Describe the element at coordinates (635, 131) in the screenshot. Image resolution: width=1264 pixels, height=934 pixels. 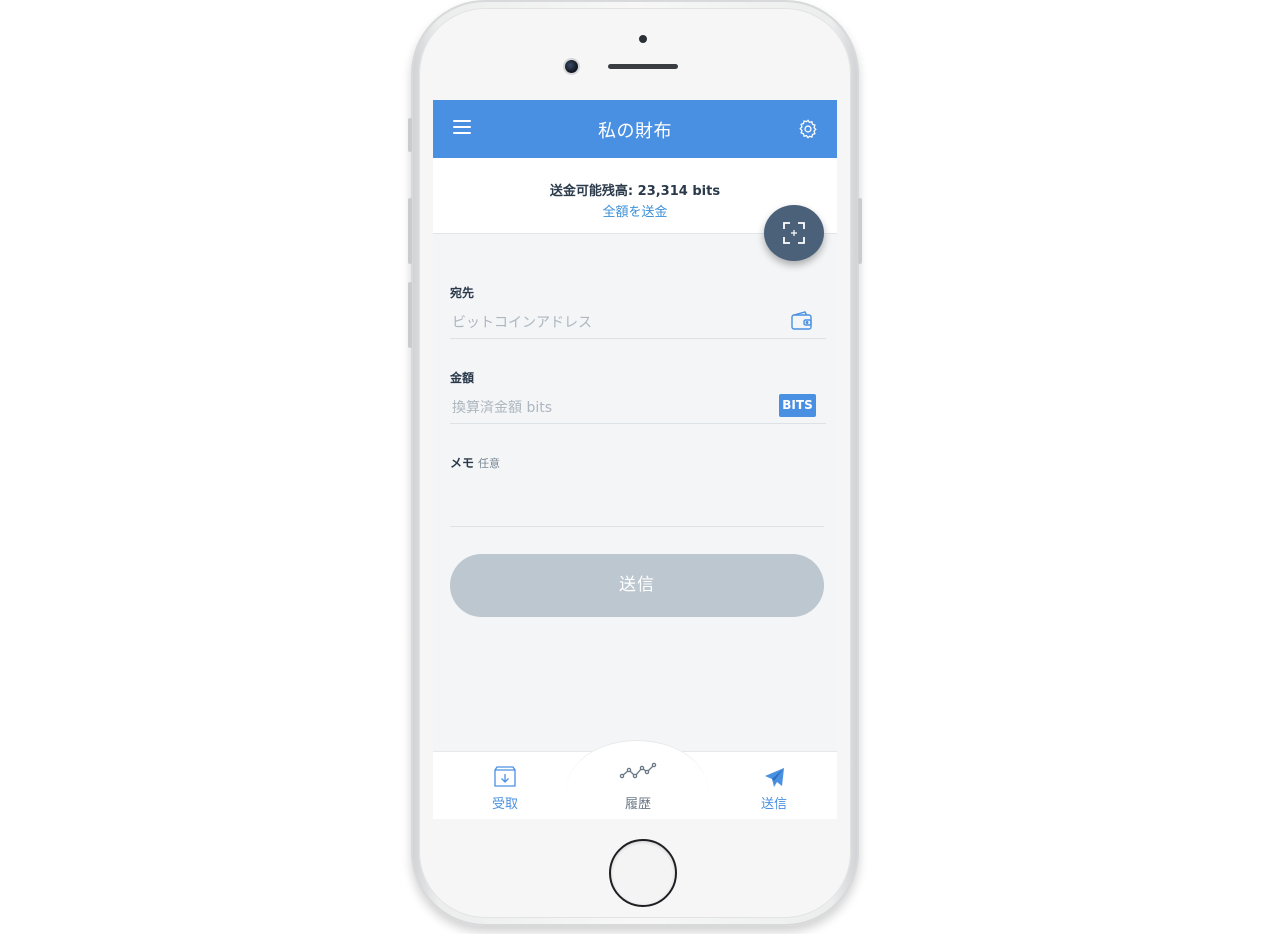
I see `page-title: 私の財布` at that location.